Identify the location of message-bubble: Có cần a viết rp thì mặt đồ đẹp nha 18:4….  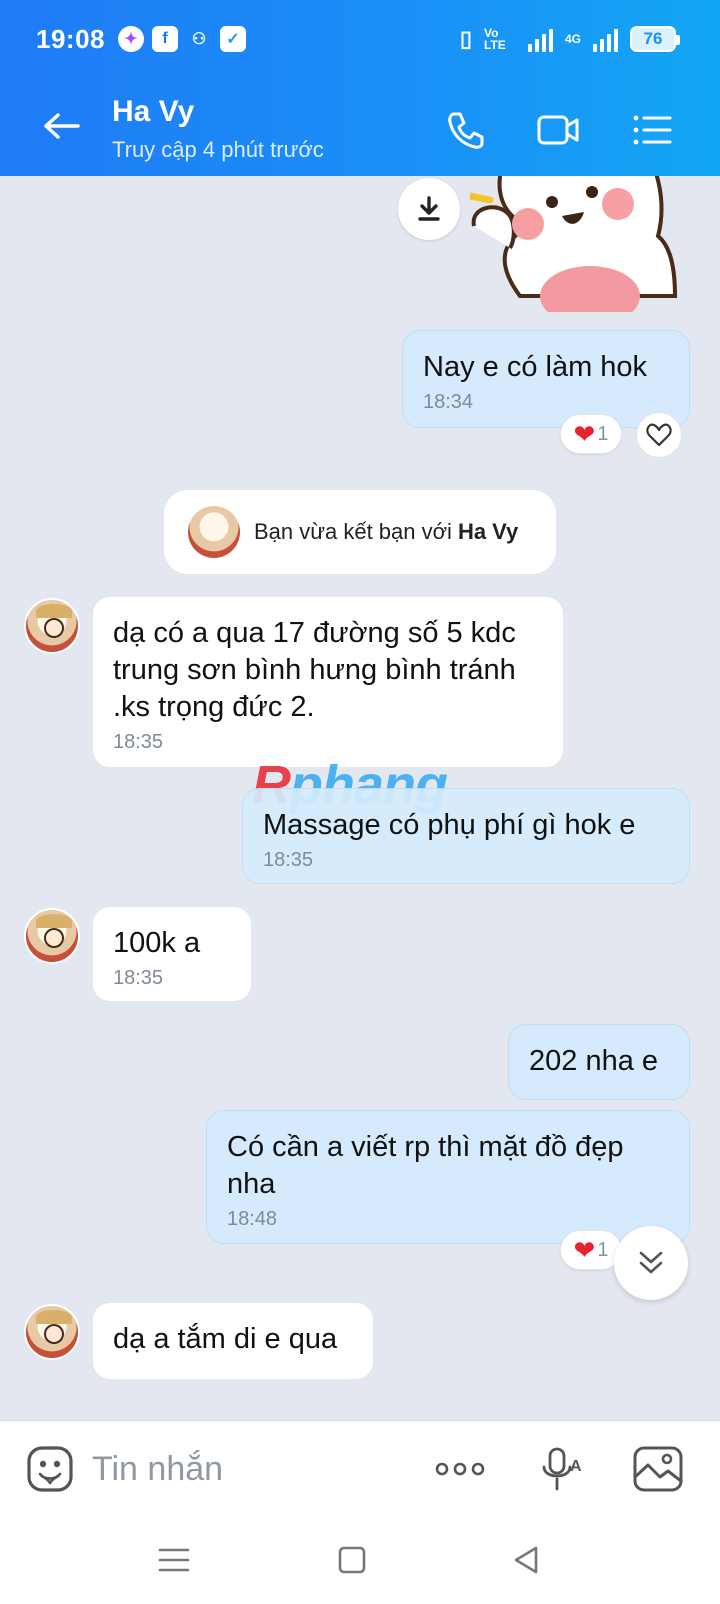
(448, 1177).